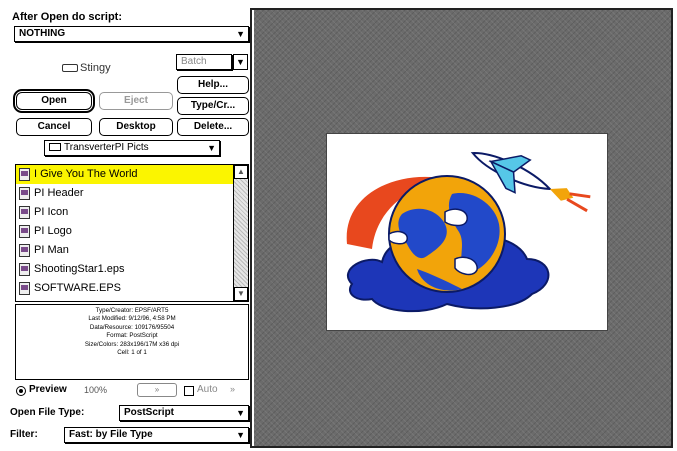 This screenshot has width=677, height=451. I want to click on zoom-stepper: », so click(157, 390).